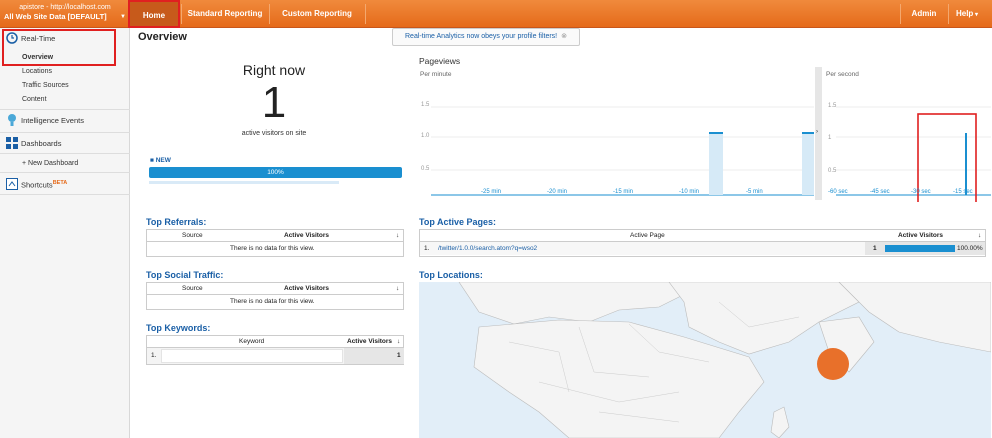 Image resolution: width=992 pixels, height=438 pixels. What do you see at coordinates (317, 14) in the screenshot?
I see `nav-tab-custom-reporting: Custom Reporting` at bounding box center [317, 14].